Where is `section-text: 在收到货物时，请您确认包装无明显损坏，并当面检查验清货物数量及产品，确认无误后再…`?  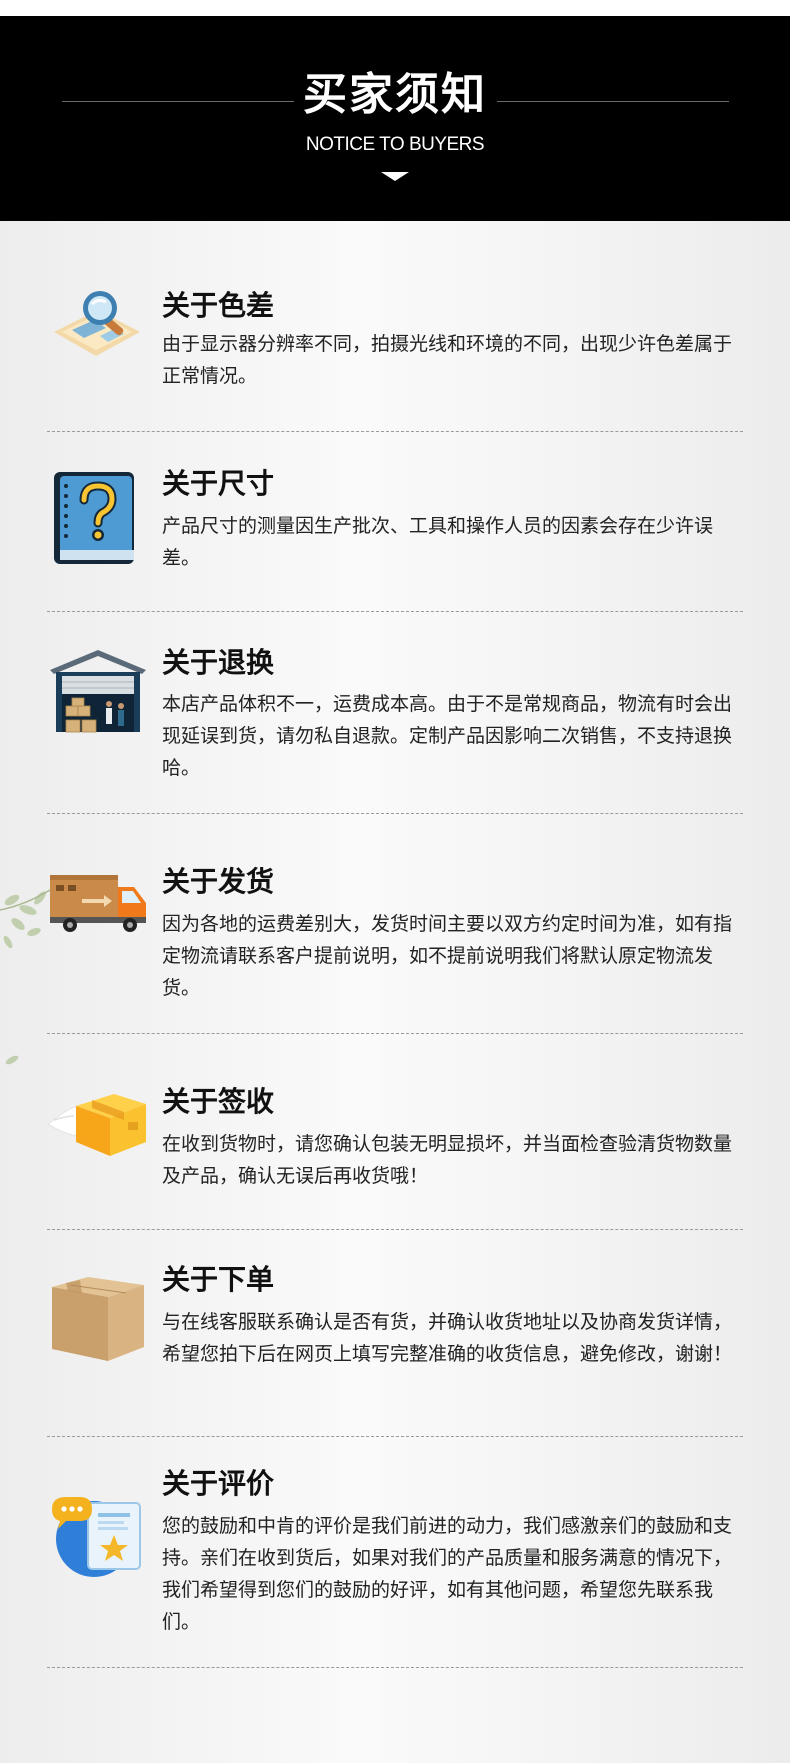 section-text: 在收到货物时，请您确认包装无明显损坏，并当面检查验清货物数量及产品，确认无误后再… is located at coordinates (447, 1160).